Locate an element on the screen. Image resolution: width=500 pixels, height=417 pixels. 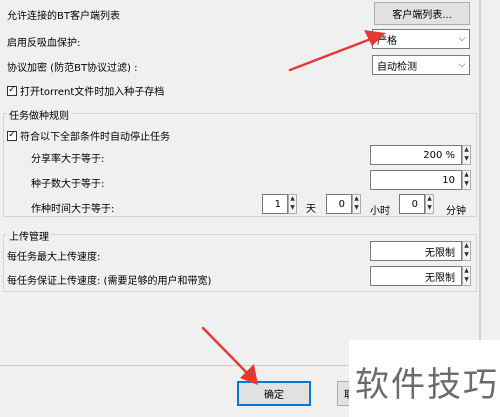
arrow-to-ok-button is located at coordinates (229, 355).